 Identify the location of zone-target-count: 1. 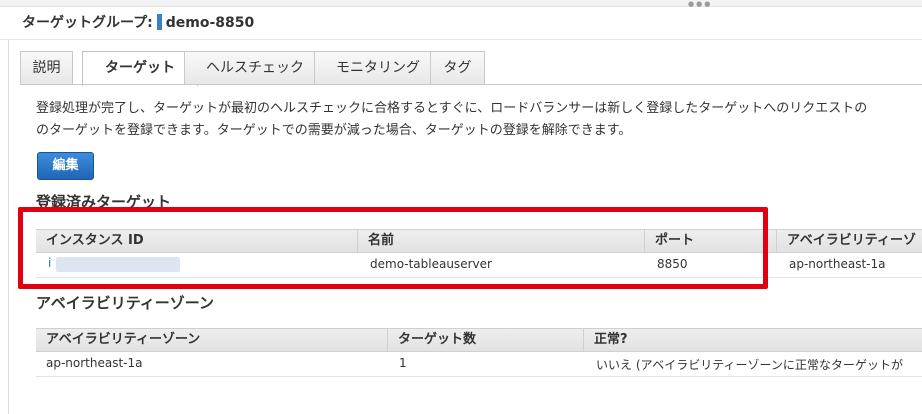
(403, 363).